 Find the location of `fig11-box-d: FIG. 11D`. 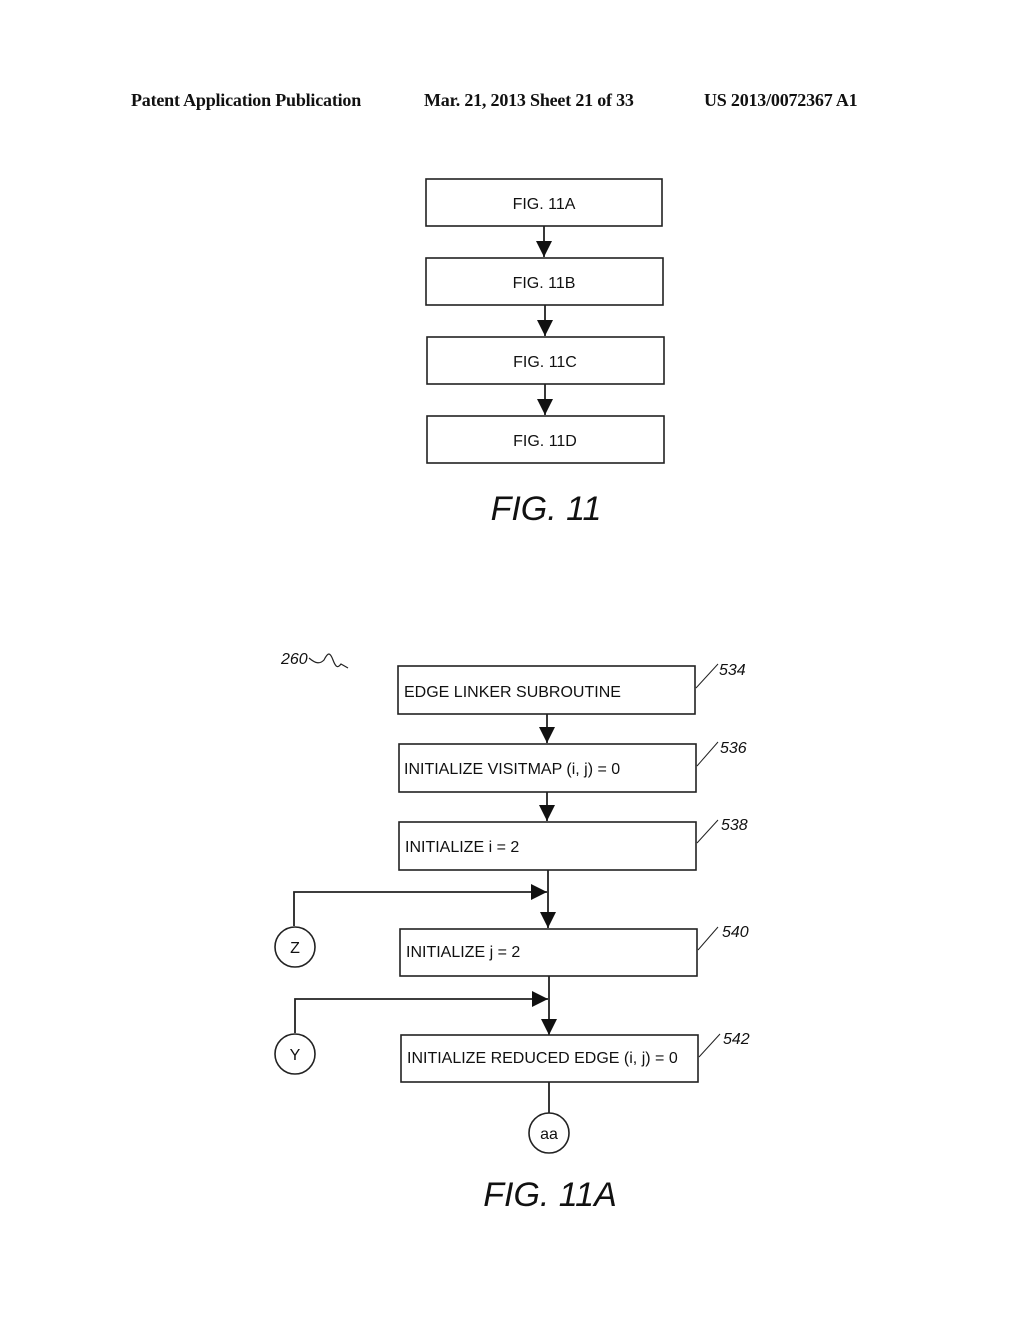

fig11-box-d: FIG. 11D is located at coordinates (545, 439).